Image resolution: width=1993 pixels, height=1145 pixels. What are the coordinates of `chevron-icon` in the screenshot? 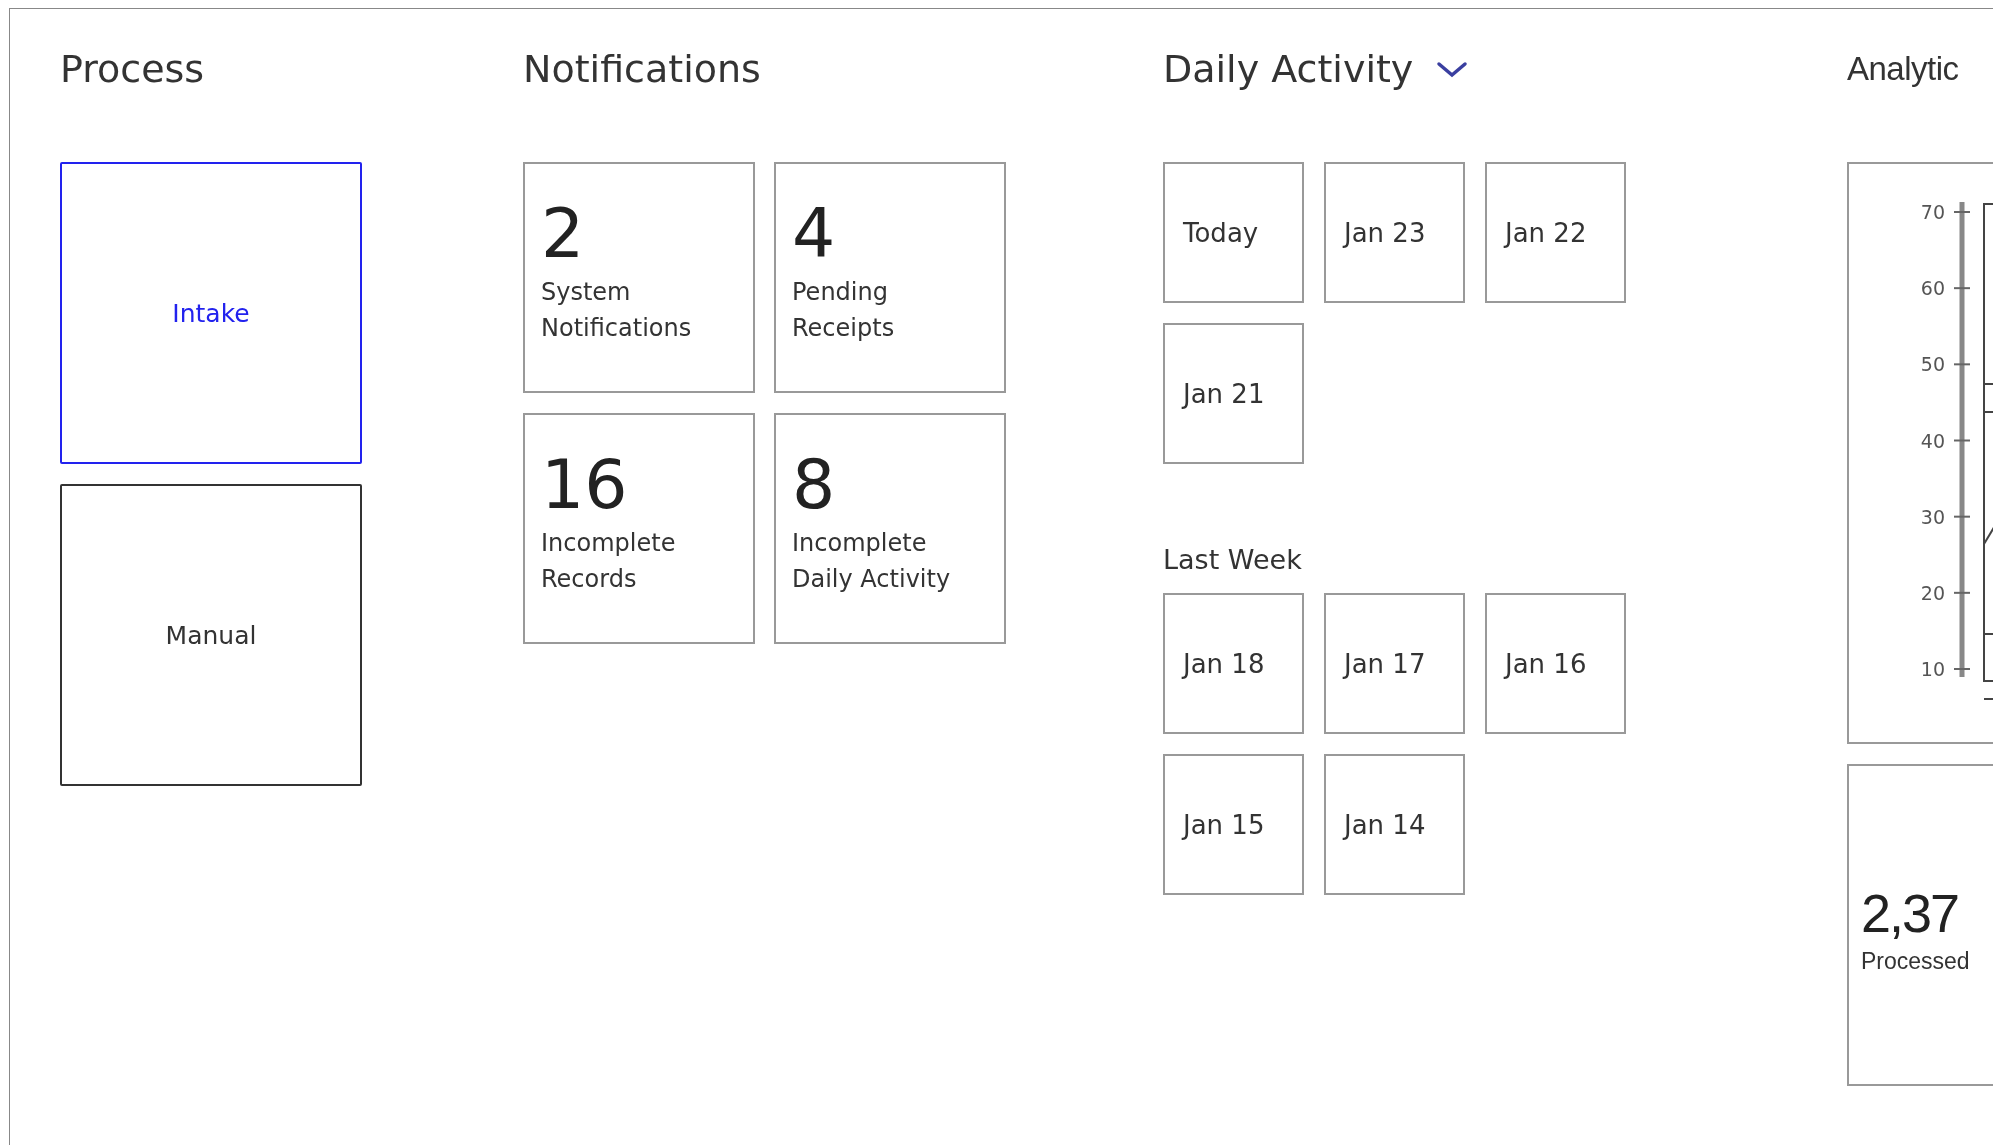 It's located at (1452, 69).